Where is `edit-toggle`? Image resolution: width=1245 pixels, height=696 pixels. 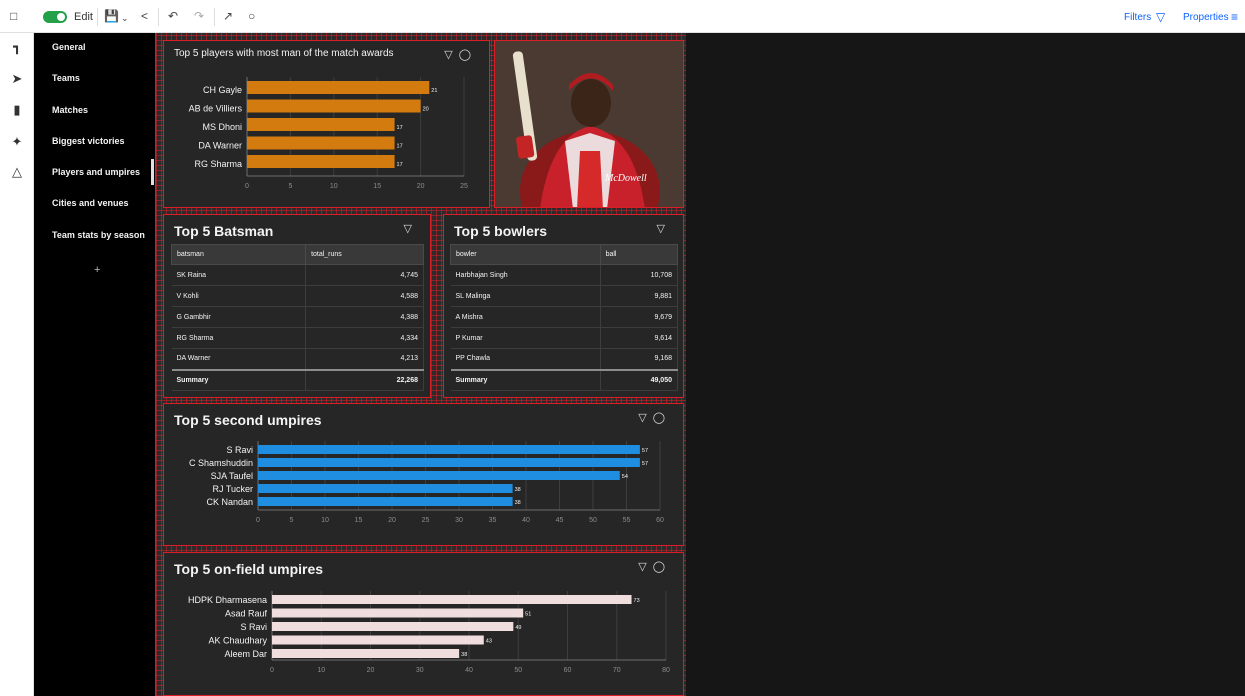 edit-toggle is located at coordinates (55, 17).